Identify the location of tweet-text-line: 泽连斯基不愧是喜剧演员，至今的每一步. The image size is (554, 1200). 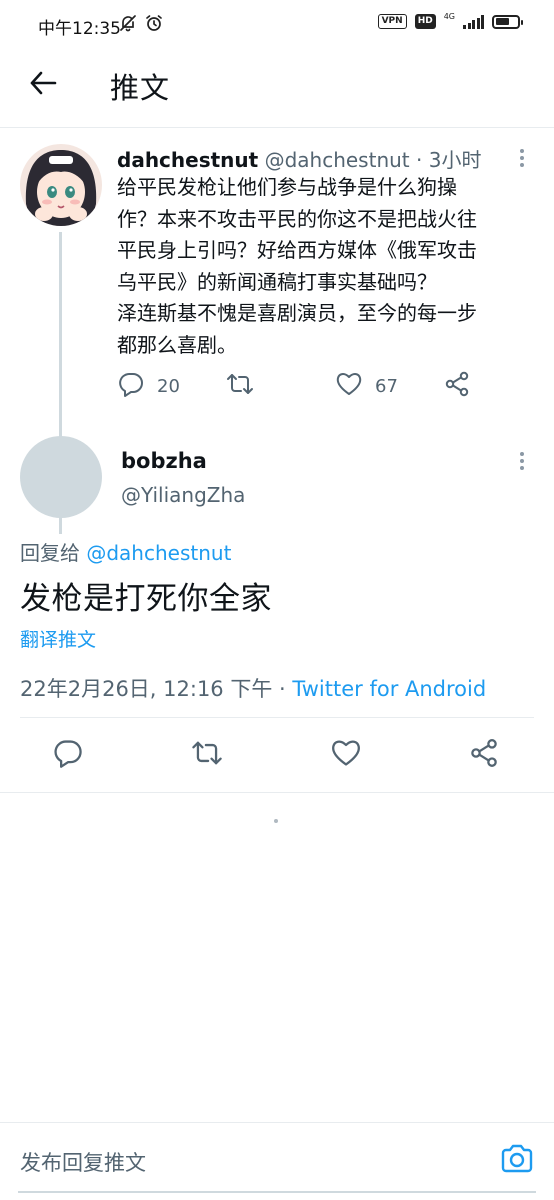
(297, 313).